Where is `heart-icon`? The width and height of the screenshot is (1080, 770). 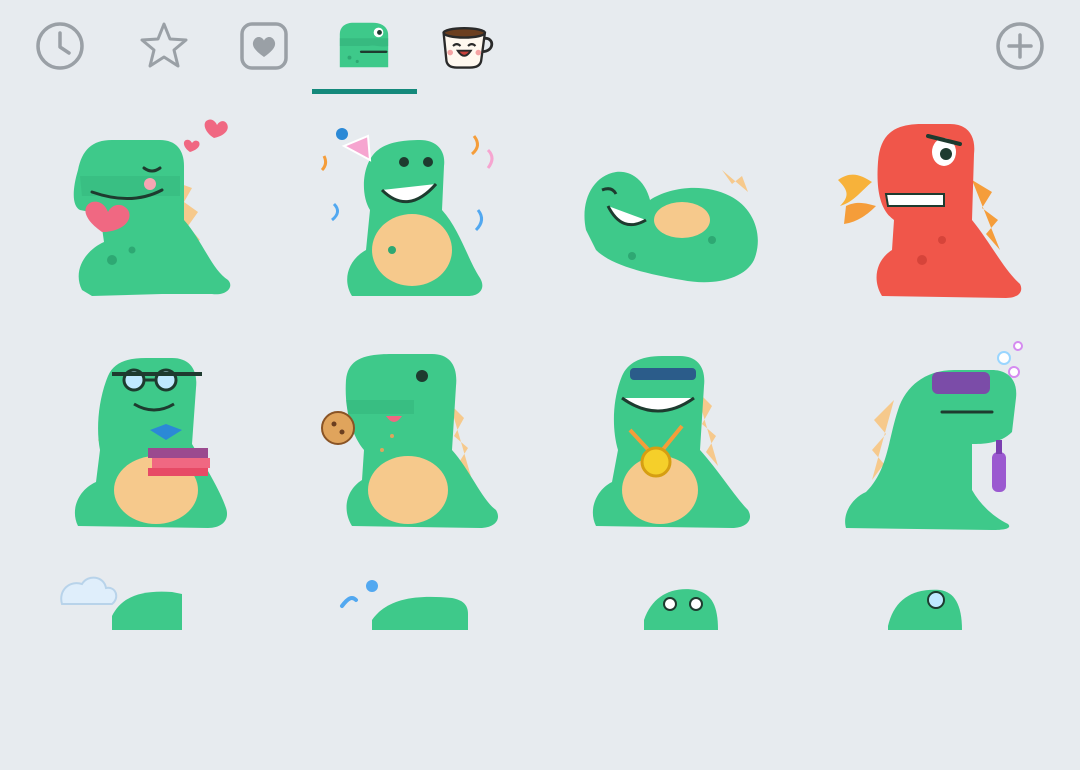
heart-icon is located at coordinates (264, 46).